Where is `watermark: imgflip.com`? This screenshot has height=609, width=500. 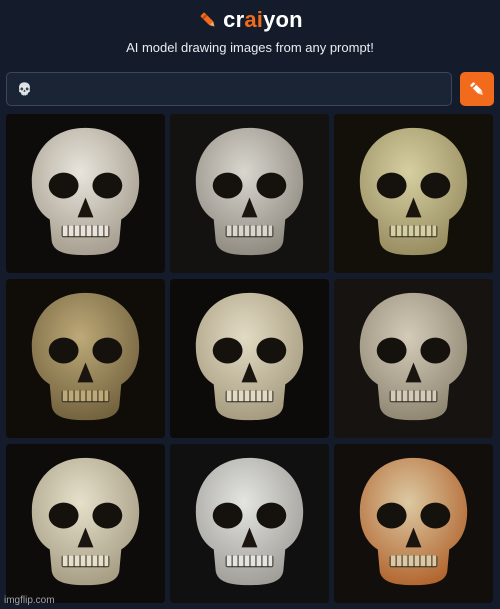 watermark: imgflip.com is located at coordinates (29, 600).